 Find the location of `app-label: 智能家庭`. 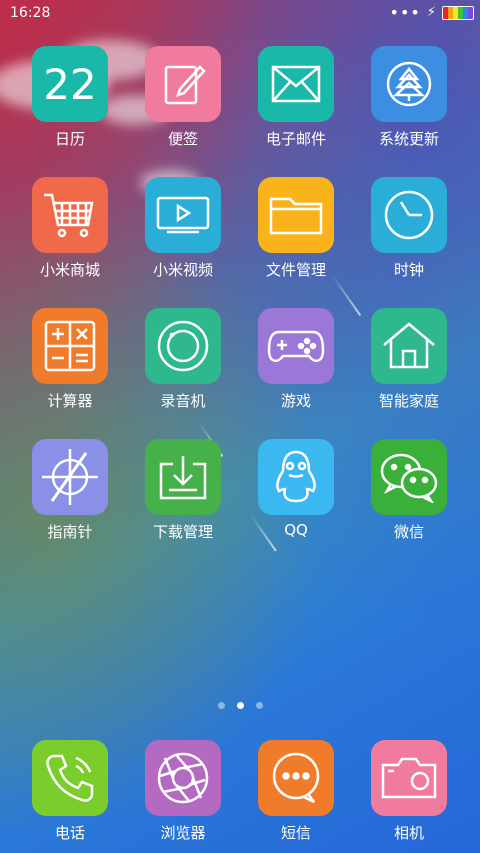

app-label: 智能家庭 is located at coordinates (408, 401).